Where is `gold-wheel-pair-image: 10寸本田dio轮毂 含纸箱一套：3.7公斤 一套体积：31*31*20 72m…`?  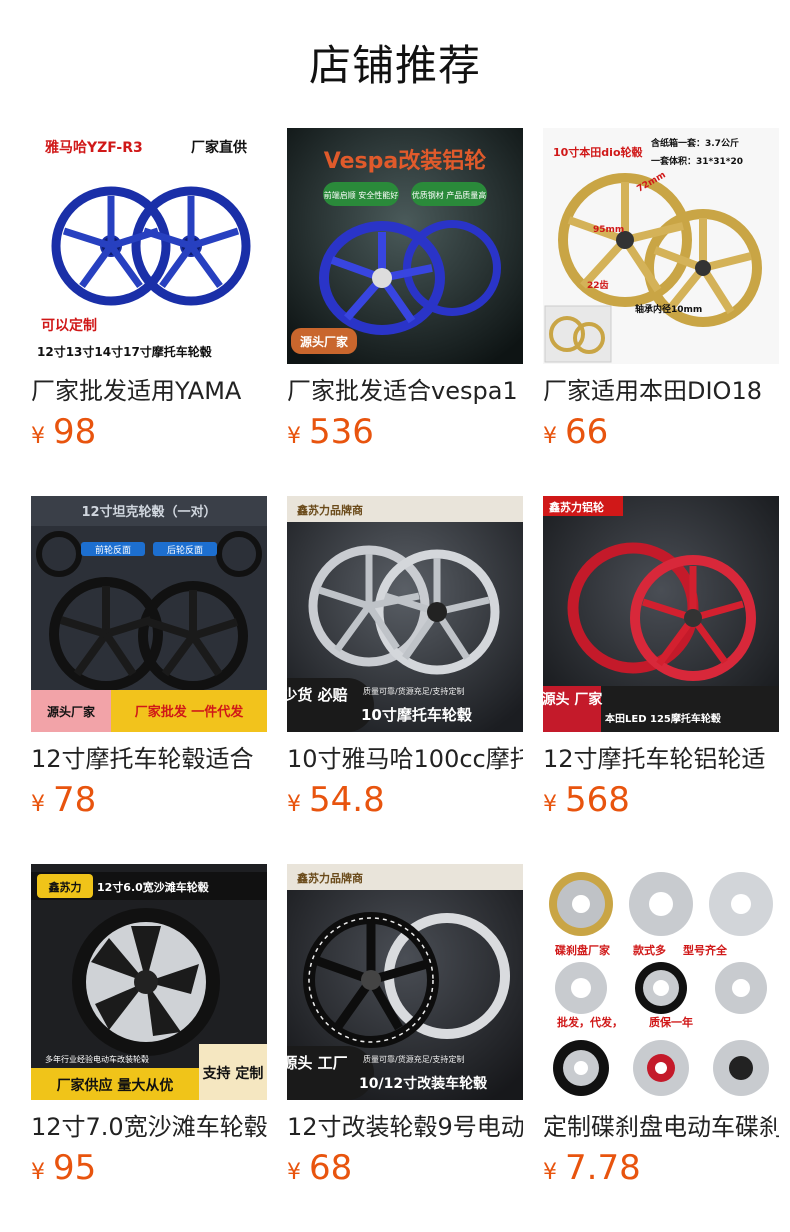 gold-wheel-pair-image: 10寸本田dio轮毂 含纸箱一套：3.7公斤 一套体积：31*31*20 72m… is located at coordinates (661, 246).